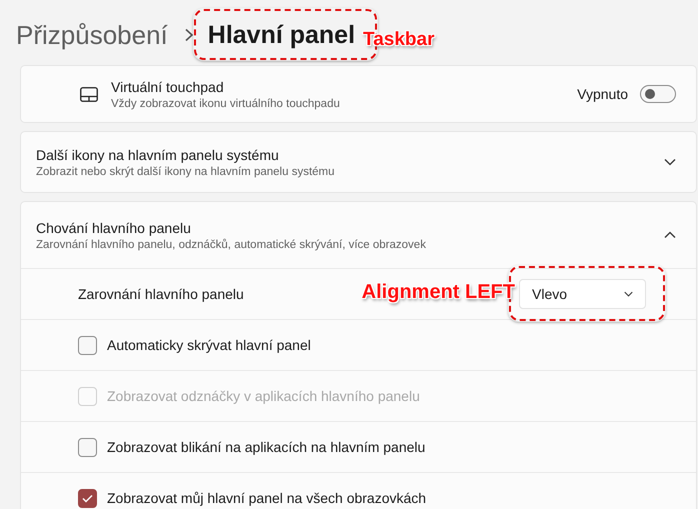 The height and width of the screenshot is (509, 698). What do you see at coordinates (161, 294) in the screenshot?
I see `setting-label: Zarovnání hlavního panelu` at bounding box center [161, 294].